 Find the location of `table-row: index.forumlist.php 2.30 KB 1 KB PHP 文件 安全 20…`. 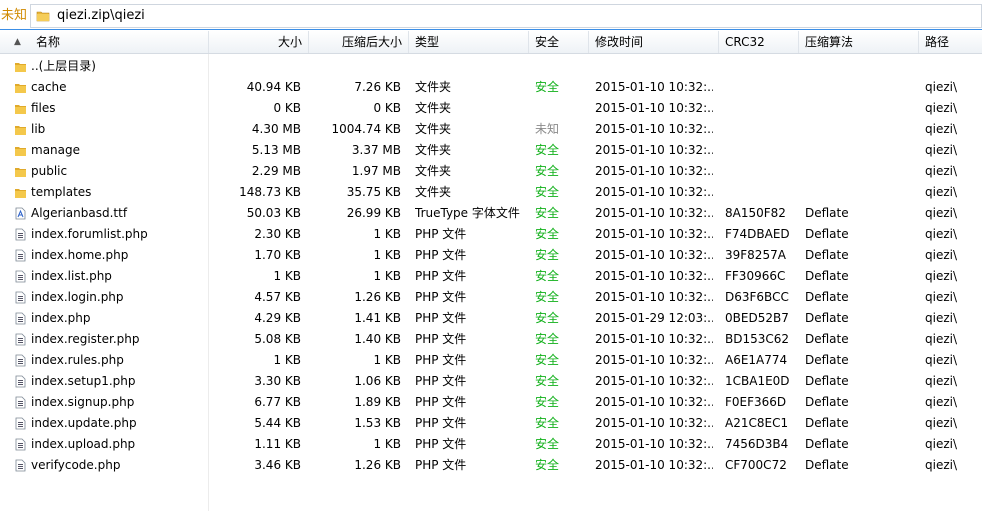

table-row: index.forumlist.php 2.30 KB 1 KB PHP 文件 安全 20… is located at coordinates (491, 234).